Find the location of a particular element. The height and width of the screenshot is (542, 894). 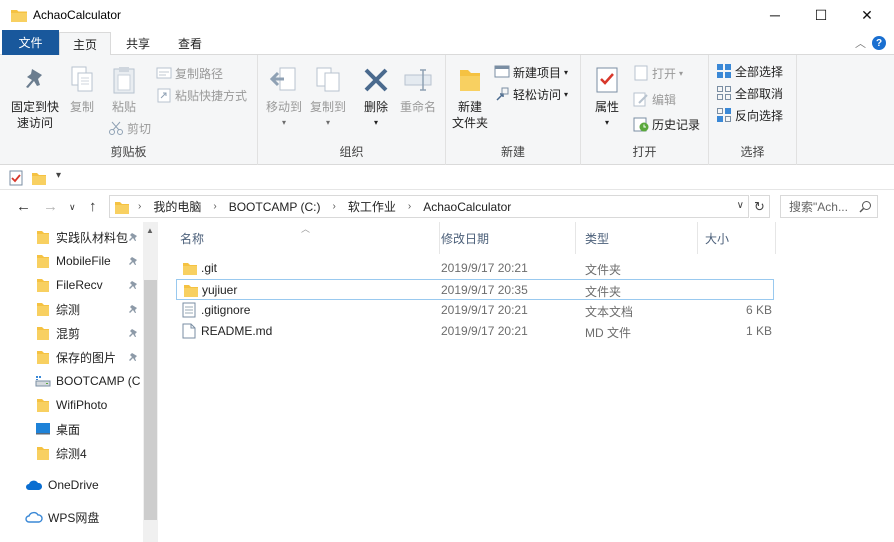

address-dropdown-icon: ∨ is located at coordinates (740, 205).